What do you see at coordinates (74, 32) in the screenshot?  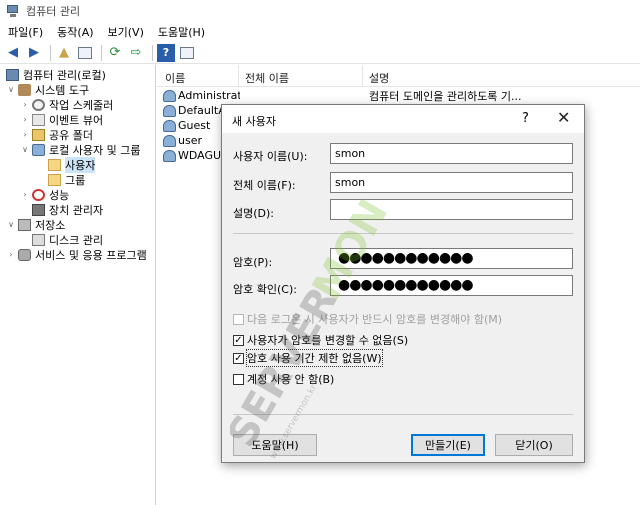 I see `menu-action: 동작(A)` at bounding box center [74, 32].